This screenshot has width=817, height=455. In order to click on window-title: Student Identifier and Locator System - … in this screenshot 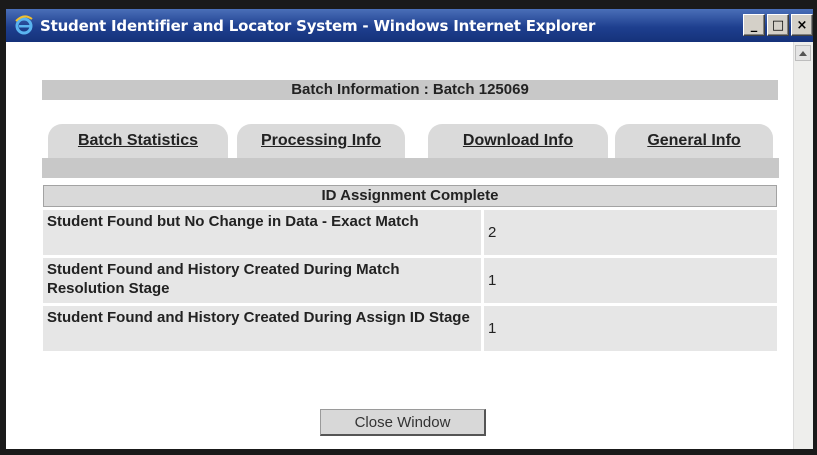, I will do `click(318, 26)`.